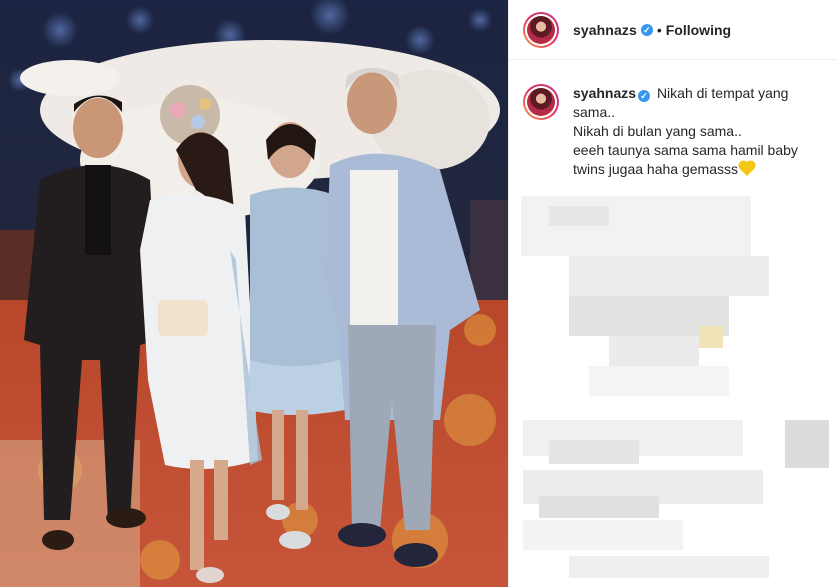  Describe the element at coordinates (605, 30) in the screenshot. I see `username: syahnazs` at that location.